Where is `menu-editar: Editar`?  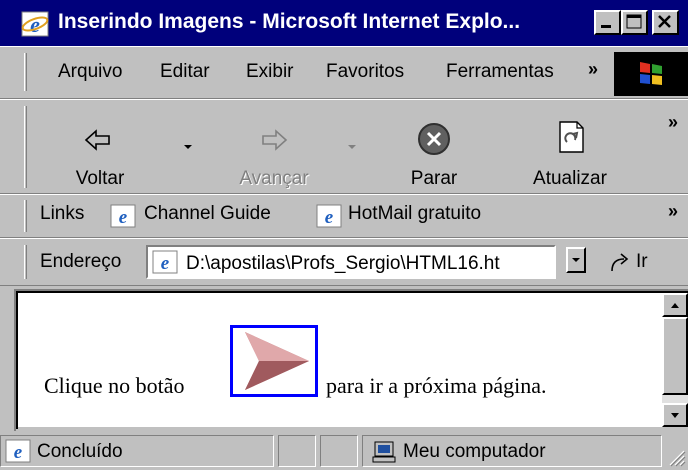 menu-editar: Editar is located at coordinates (185, 72).